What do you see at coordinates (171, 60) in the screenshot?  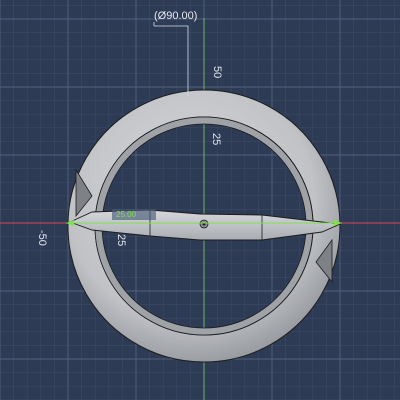 I see `diameter-leader` at bounding box center [171, 60].